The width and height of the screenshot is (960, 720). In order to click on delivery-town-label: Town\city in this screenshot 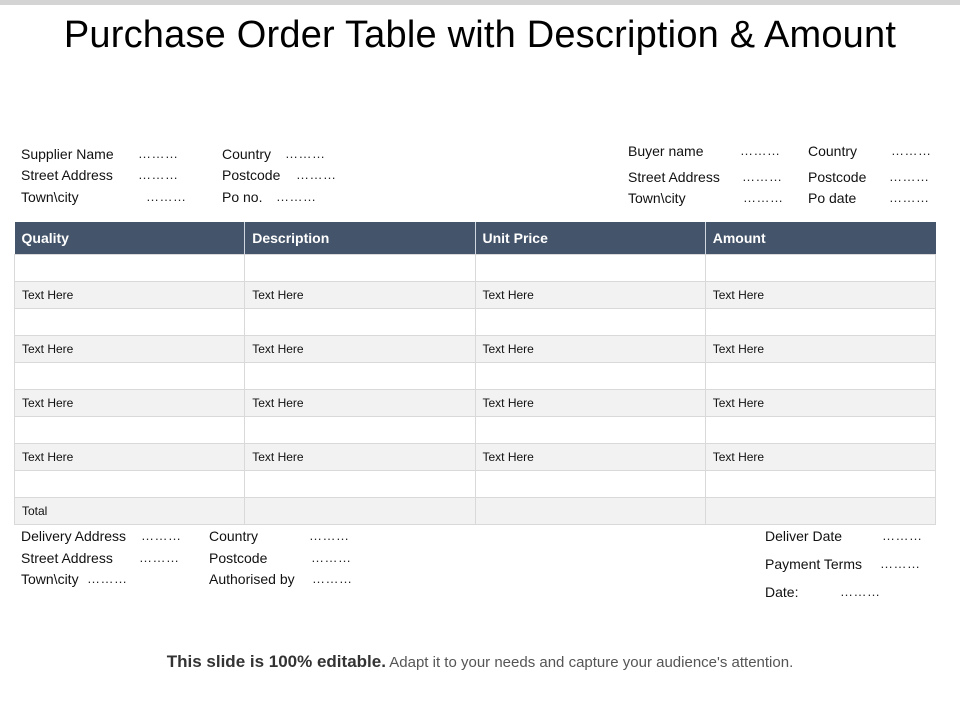, I will do `click(50, 579)`.